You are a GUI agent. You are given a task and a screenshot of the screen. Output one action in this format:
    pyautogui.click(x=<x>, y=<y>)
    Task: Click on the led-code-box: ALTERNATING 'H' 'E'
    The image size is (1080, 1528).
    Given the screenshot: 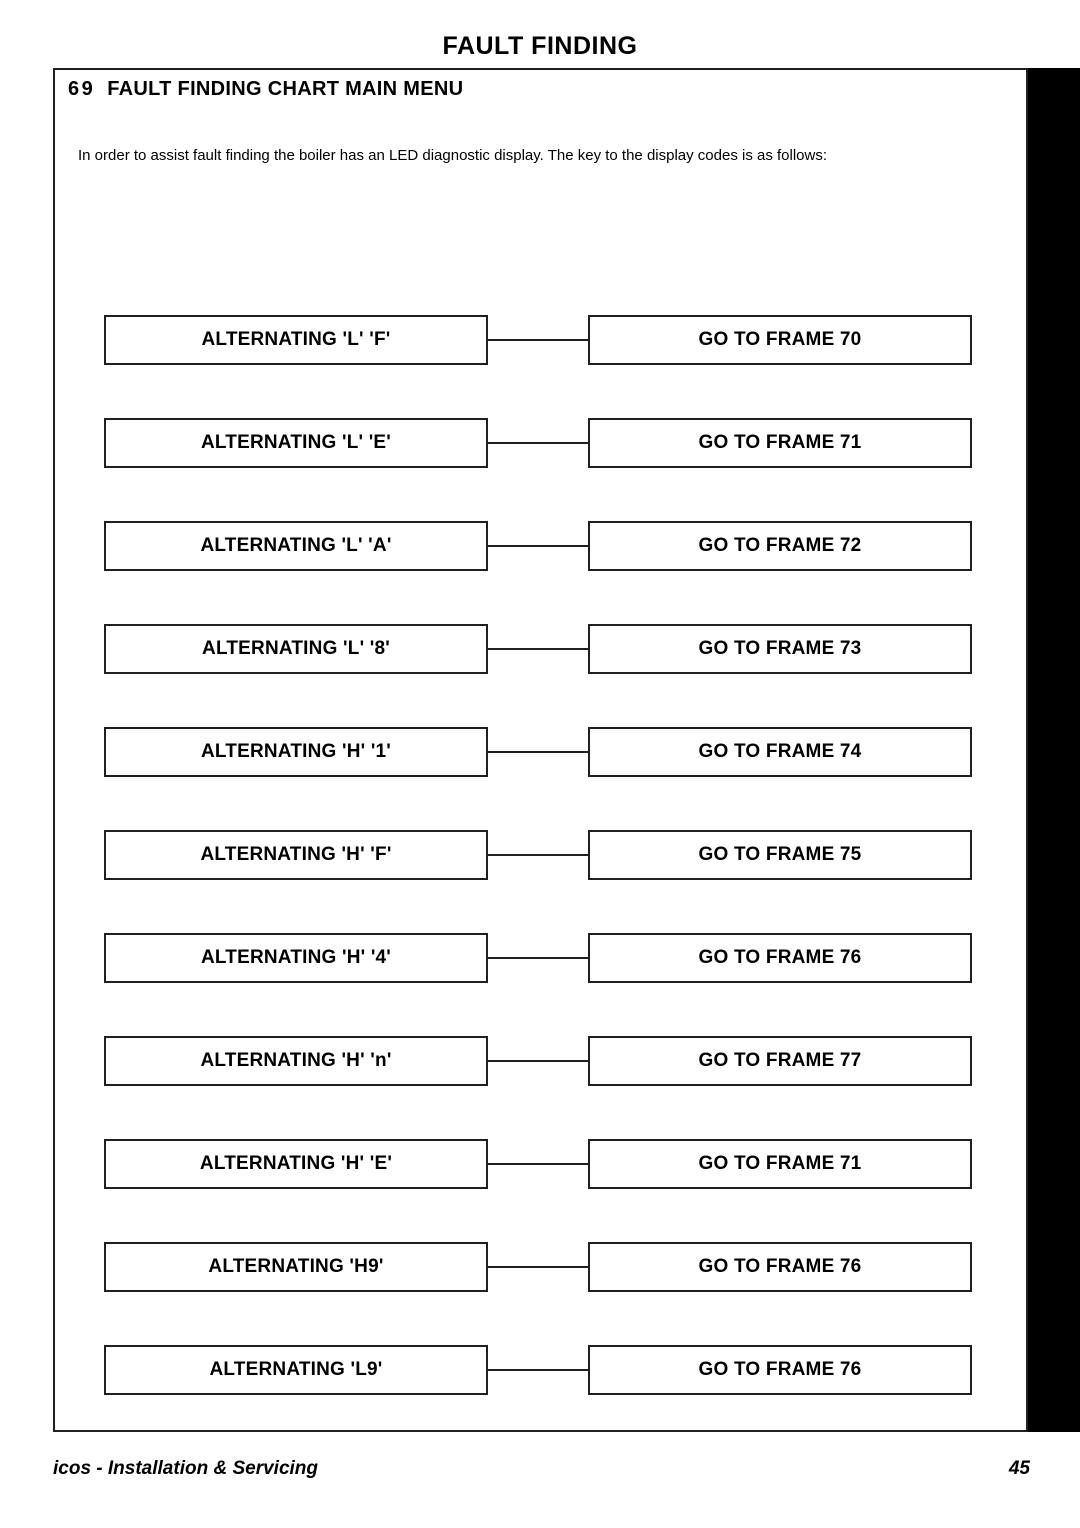 What is the action you would take?
    pyautogui.click(x=296, y=1164)
    